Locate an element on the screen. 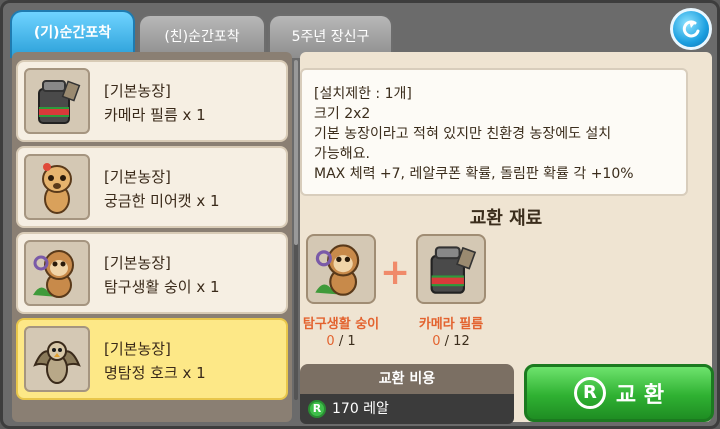  material-need: / 12 is located at coordinates (457, 341).